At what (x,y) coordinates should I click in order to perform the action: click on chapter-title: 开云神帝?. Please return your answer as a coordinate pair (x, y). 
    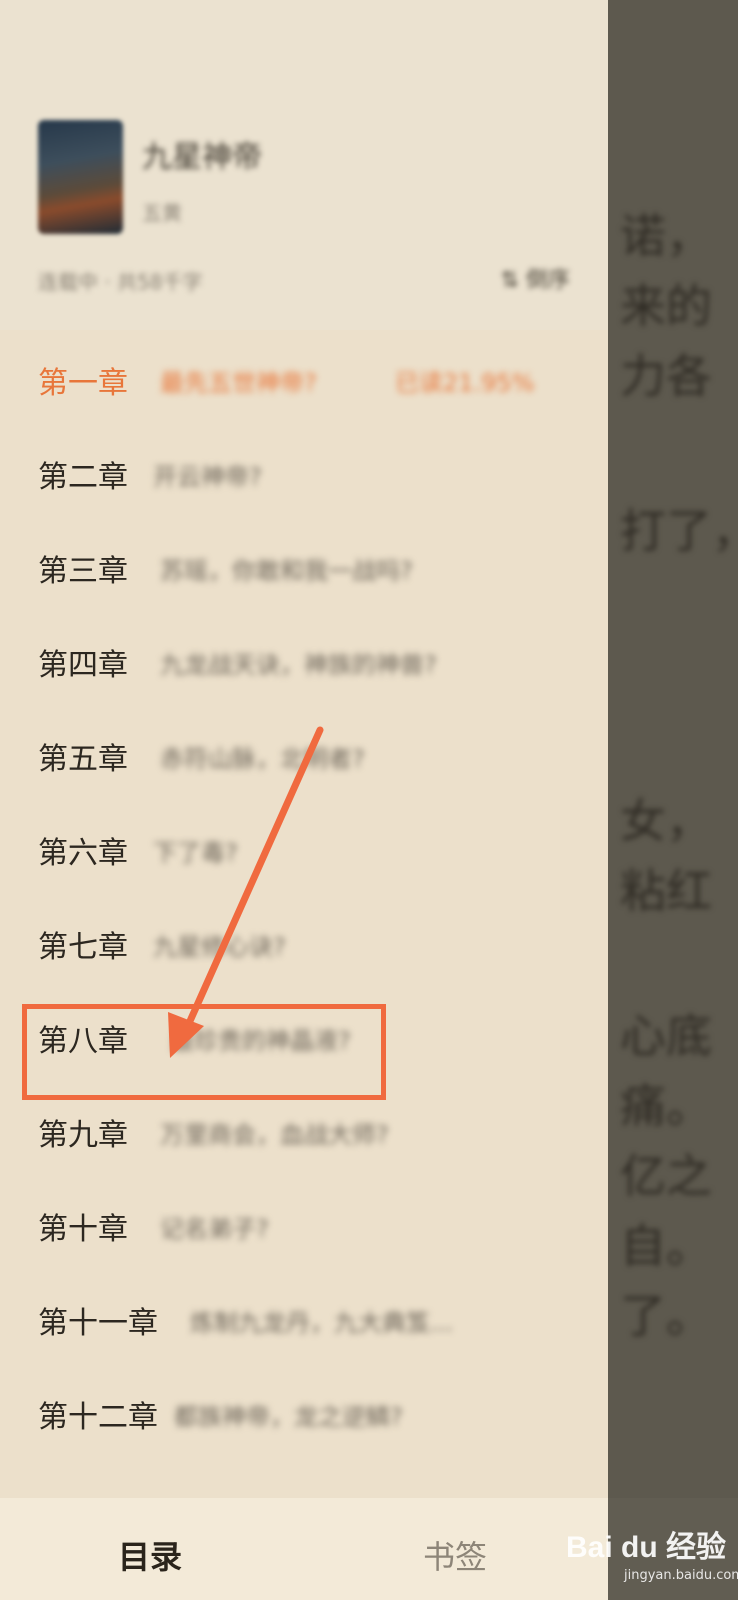
    Looking at the image, I should click on (207, 477).